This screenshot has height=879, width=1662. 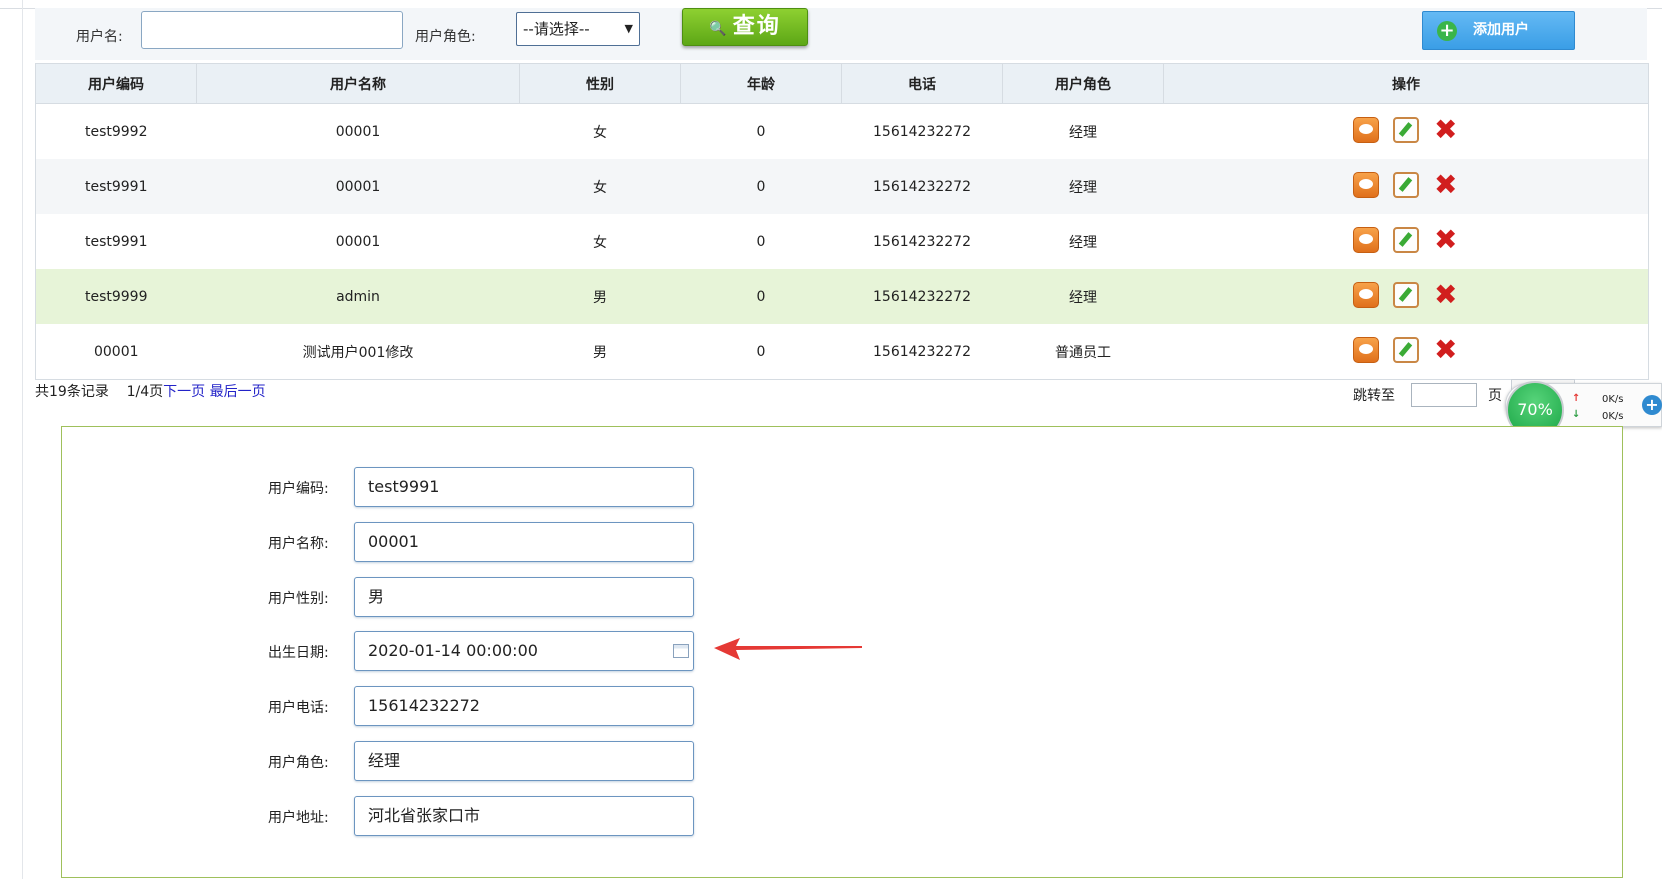 I want to click on jump-page-input, so click(x=1444, y=395).